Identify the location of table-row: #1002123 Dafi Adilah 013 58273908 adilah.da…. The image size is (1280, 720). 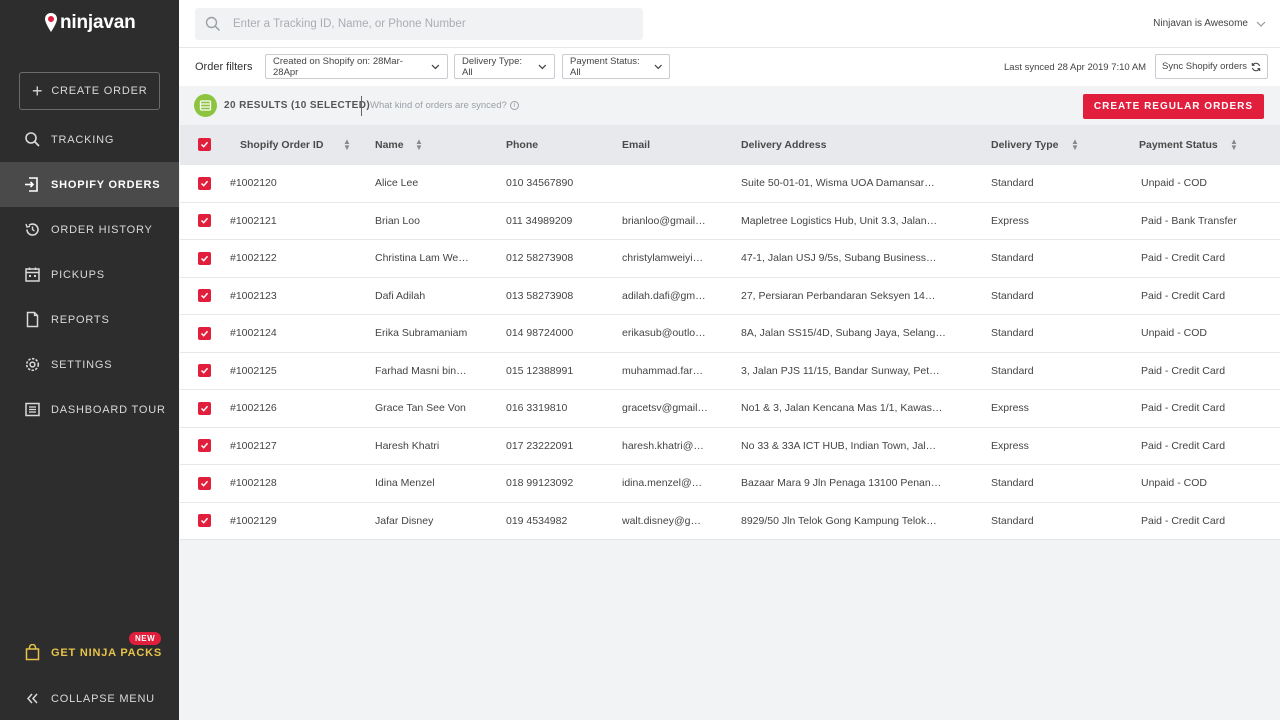
(730, 295).